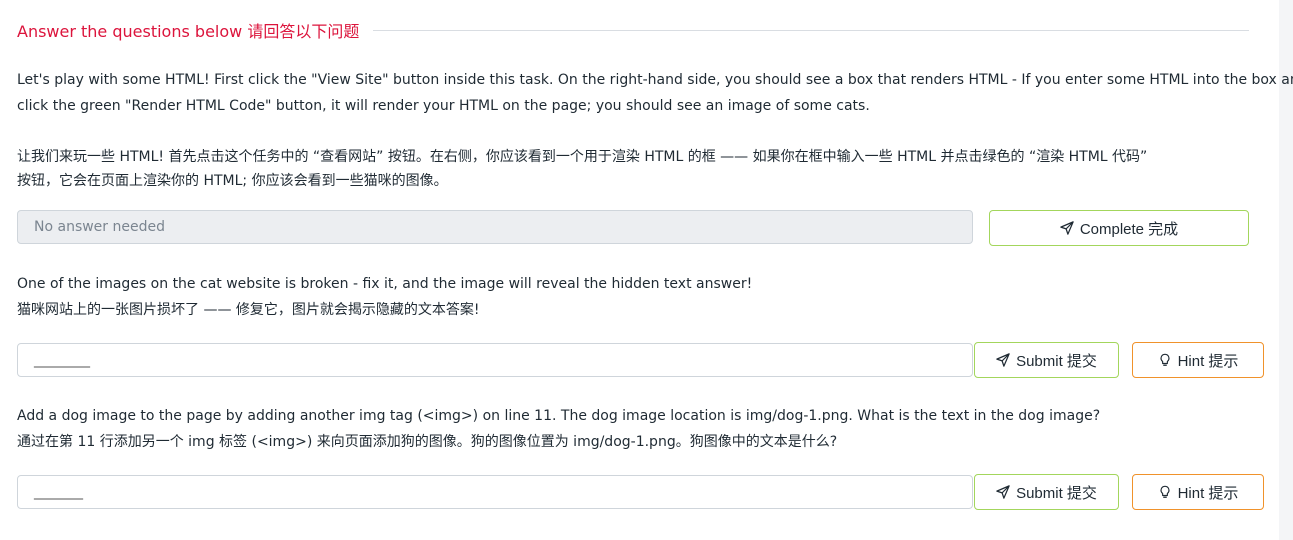 The width and height of the screenshot is (1293, 540). Describe the element at coordinates (58, 492) in the screenshot. I see `task3-answer-value: _______` at that location.